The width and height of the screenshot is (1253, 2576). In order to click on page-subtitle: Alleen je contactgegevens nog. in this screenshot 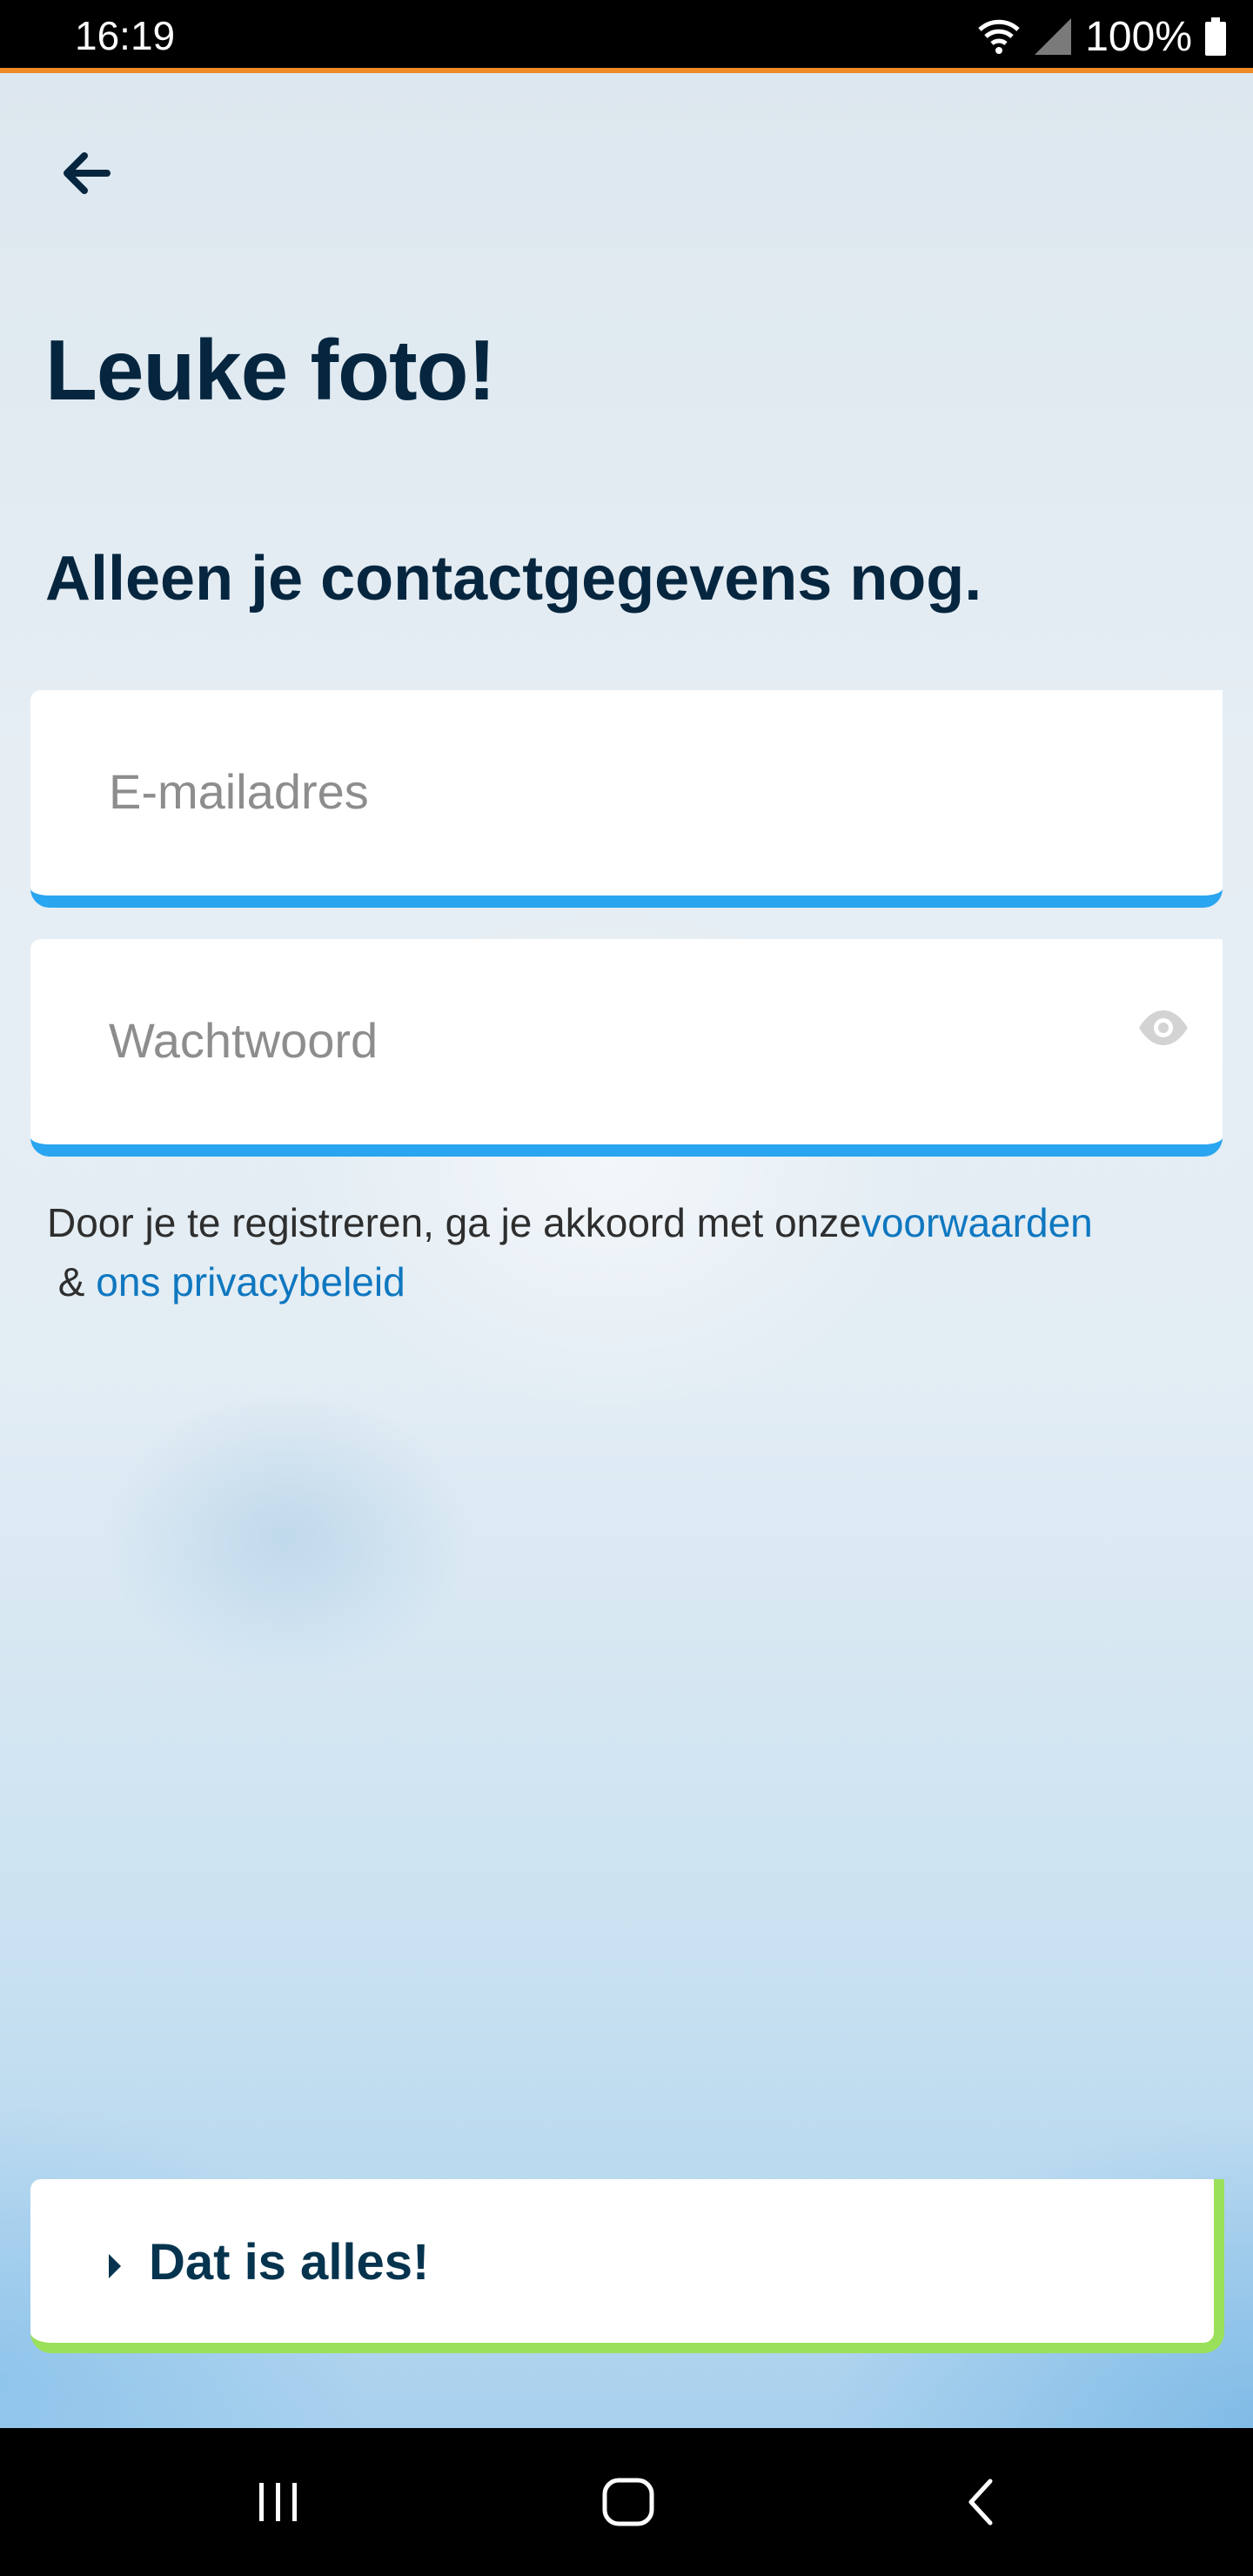, I will do `click(513, 579)`.